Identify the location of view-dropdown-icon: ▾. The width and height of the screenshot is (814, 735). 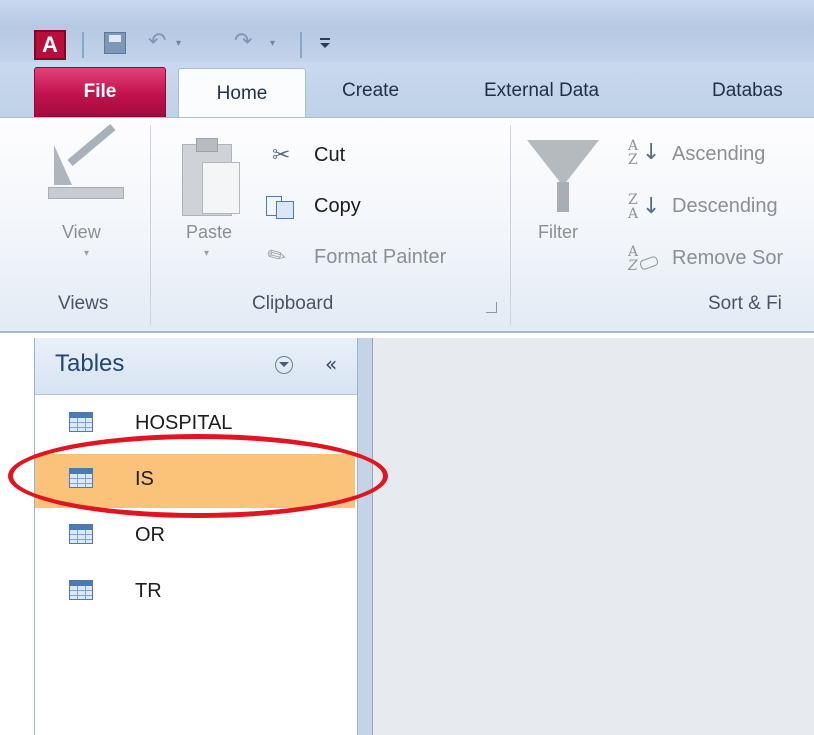
(86, 253).